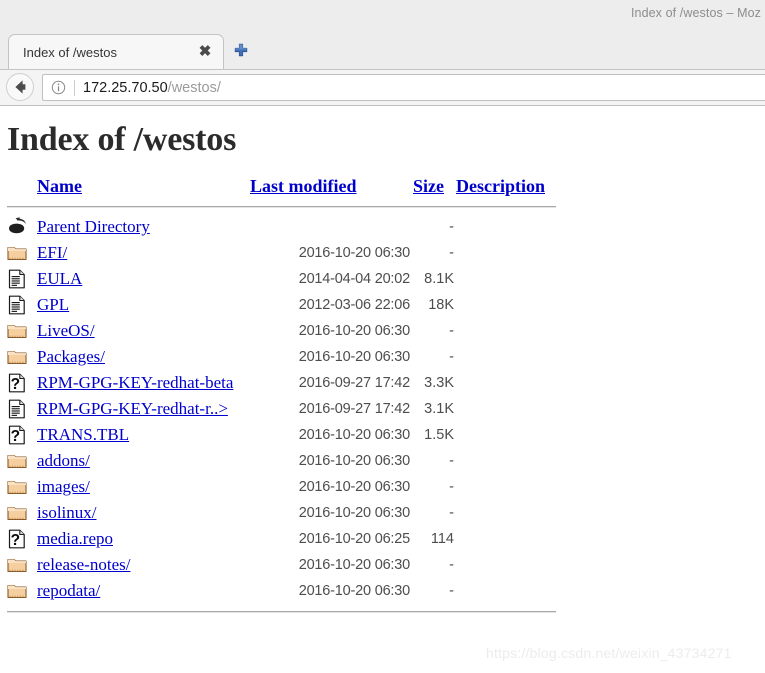 This screenshot has width=765, height=673. I want to click on url-host: 172.25.70.50, so click(125, 88).